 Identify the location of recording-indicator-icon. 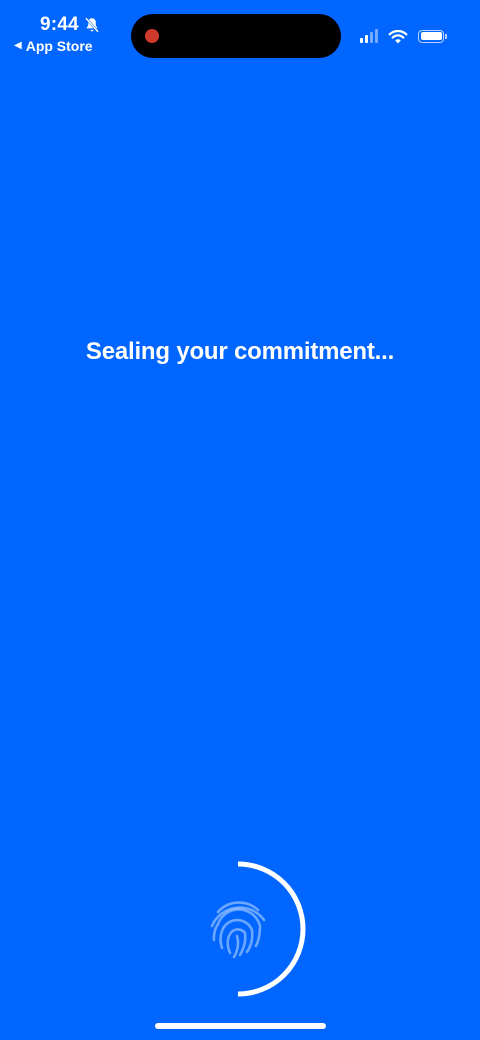
(152, 36).